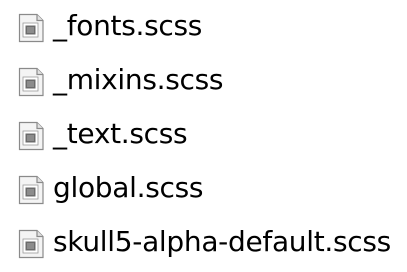 The height and width of the screenshot is (272, 407). Describe the element at coordinates (138, 79) in the screenshot. I see `file-name: _mixins.scss` at that location.